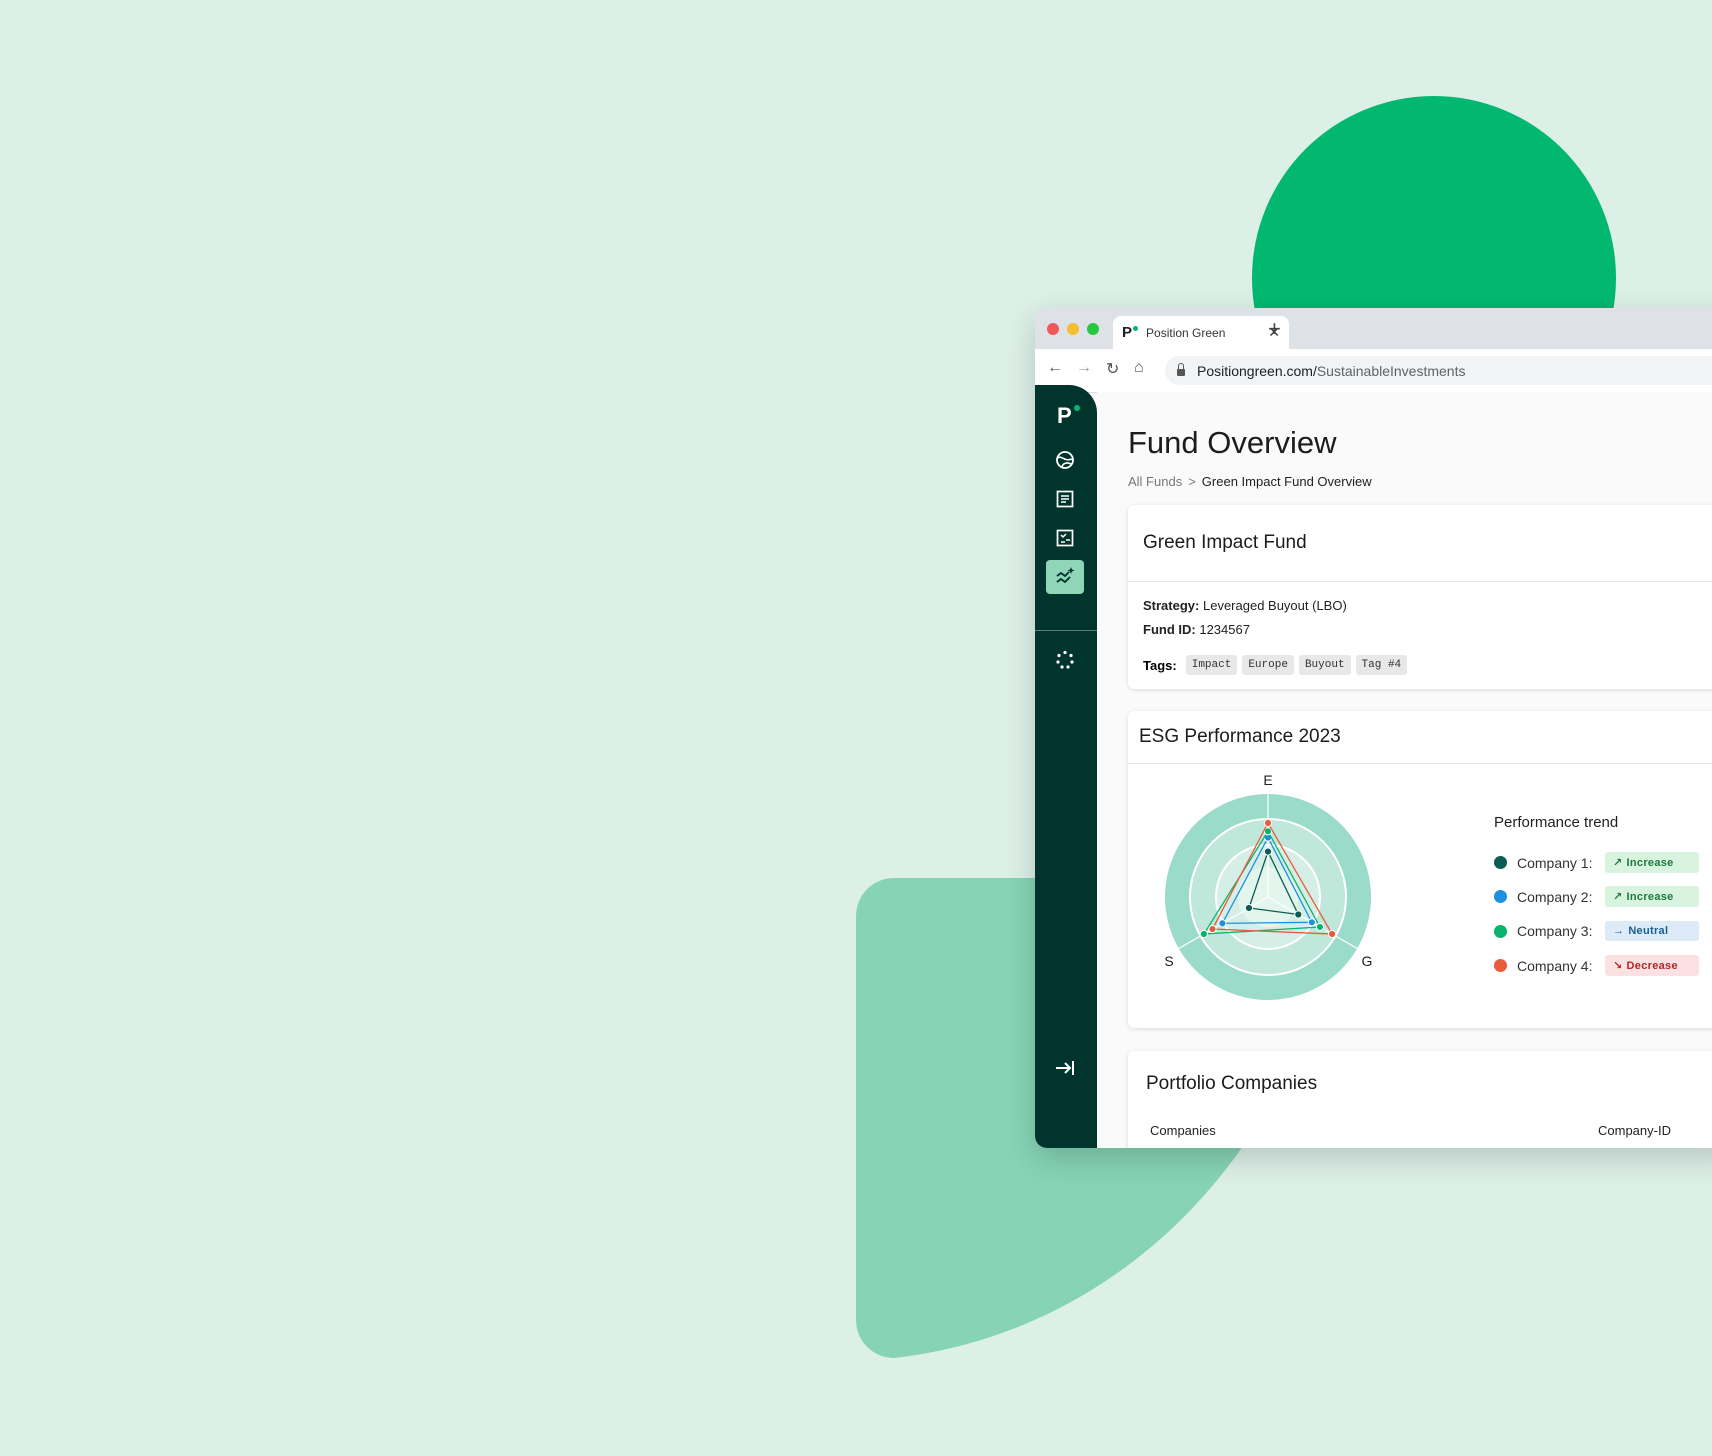 Image resolution: width=1712 pixels, height=1456 pixels. Describe the element at coordinates (1257, 370) in the screenshot. I see `url-host: Positiongreen.com/` at that location.